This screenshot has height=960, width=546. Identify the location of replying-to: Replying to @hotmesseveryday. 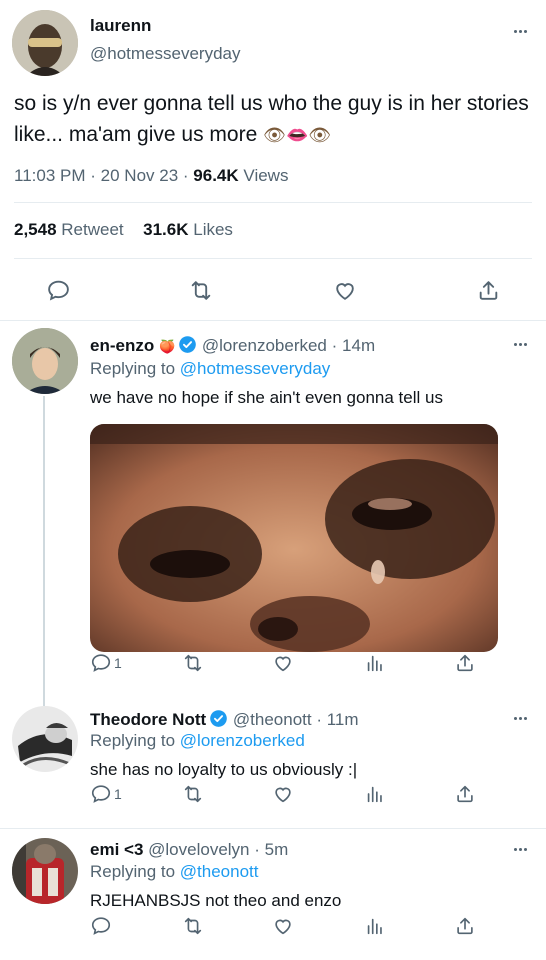
(210, 369).